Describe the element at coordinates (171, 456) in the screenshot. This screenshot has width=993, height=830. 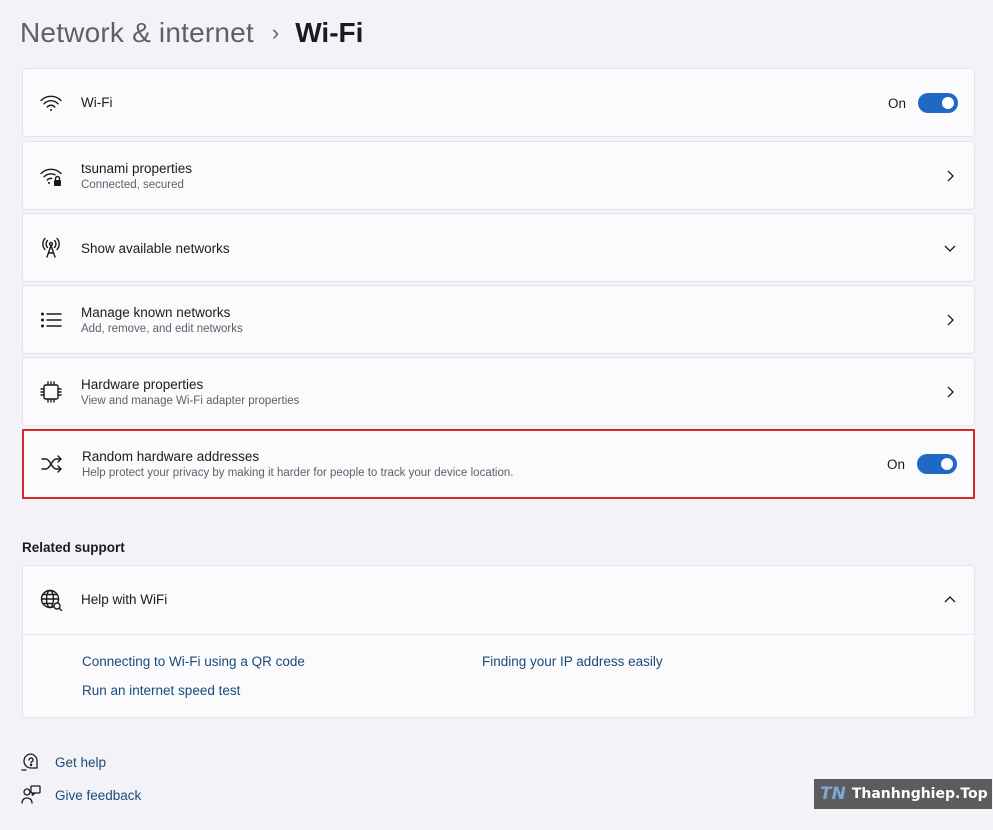
I see `random-addresses-title: Random hardware addresses` at that location.